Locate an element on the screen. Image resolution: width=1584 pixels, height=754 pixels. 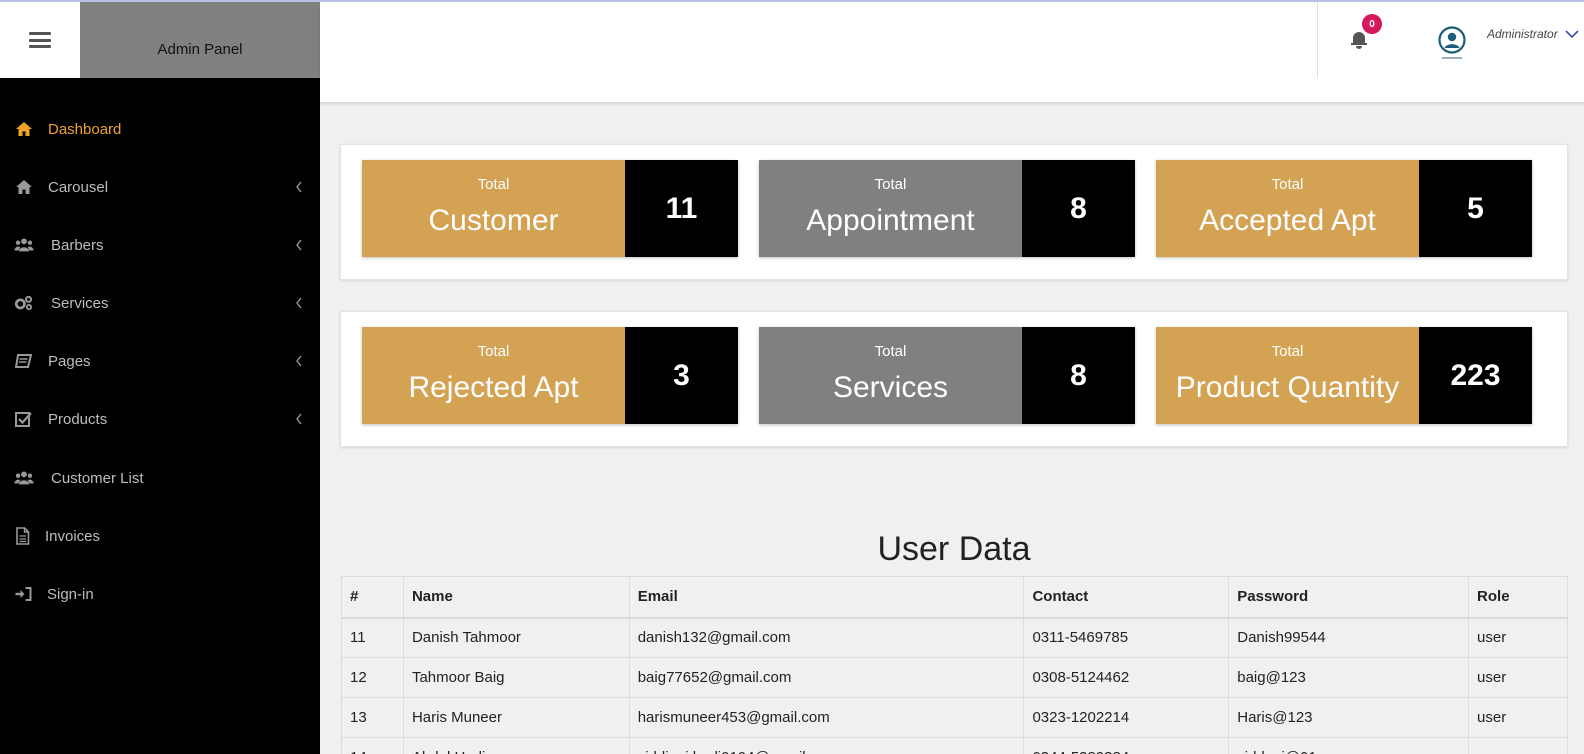
table-cell: baig@123 is located at coordinates (1349, 677).